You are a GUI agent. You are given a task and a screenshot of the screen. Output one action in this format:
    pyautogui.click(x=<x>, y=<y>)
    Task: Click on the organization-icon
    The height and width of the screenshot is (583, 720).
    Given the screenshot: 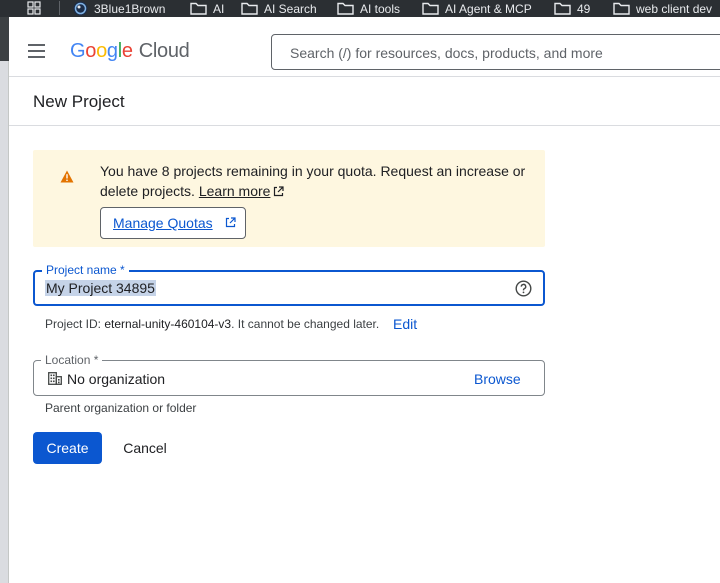 What is the action you would take?
    pyautogui.click(x=55, y=378)
    